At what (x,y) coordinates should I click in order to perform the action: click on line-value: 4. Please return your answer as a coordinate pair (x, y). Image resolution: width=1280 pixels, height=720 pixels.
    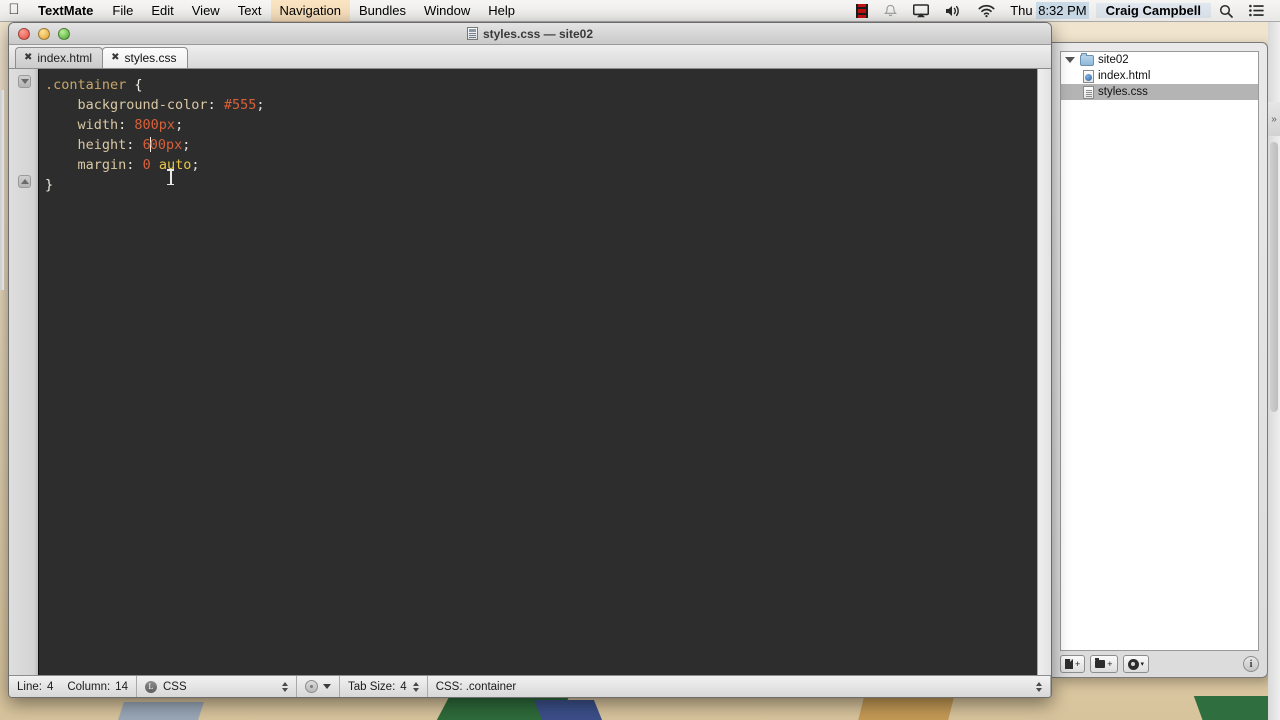
    Looking at the image, I should click on (50, 686).